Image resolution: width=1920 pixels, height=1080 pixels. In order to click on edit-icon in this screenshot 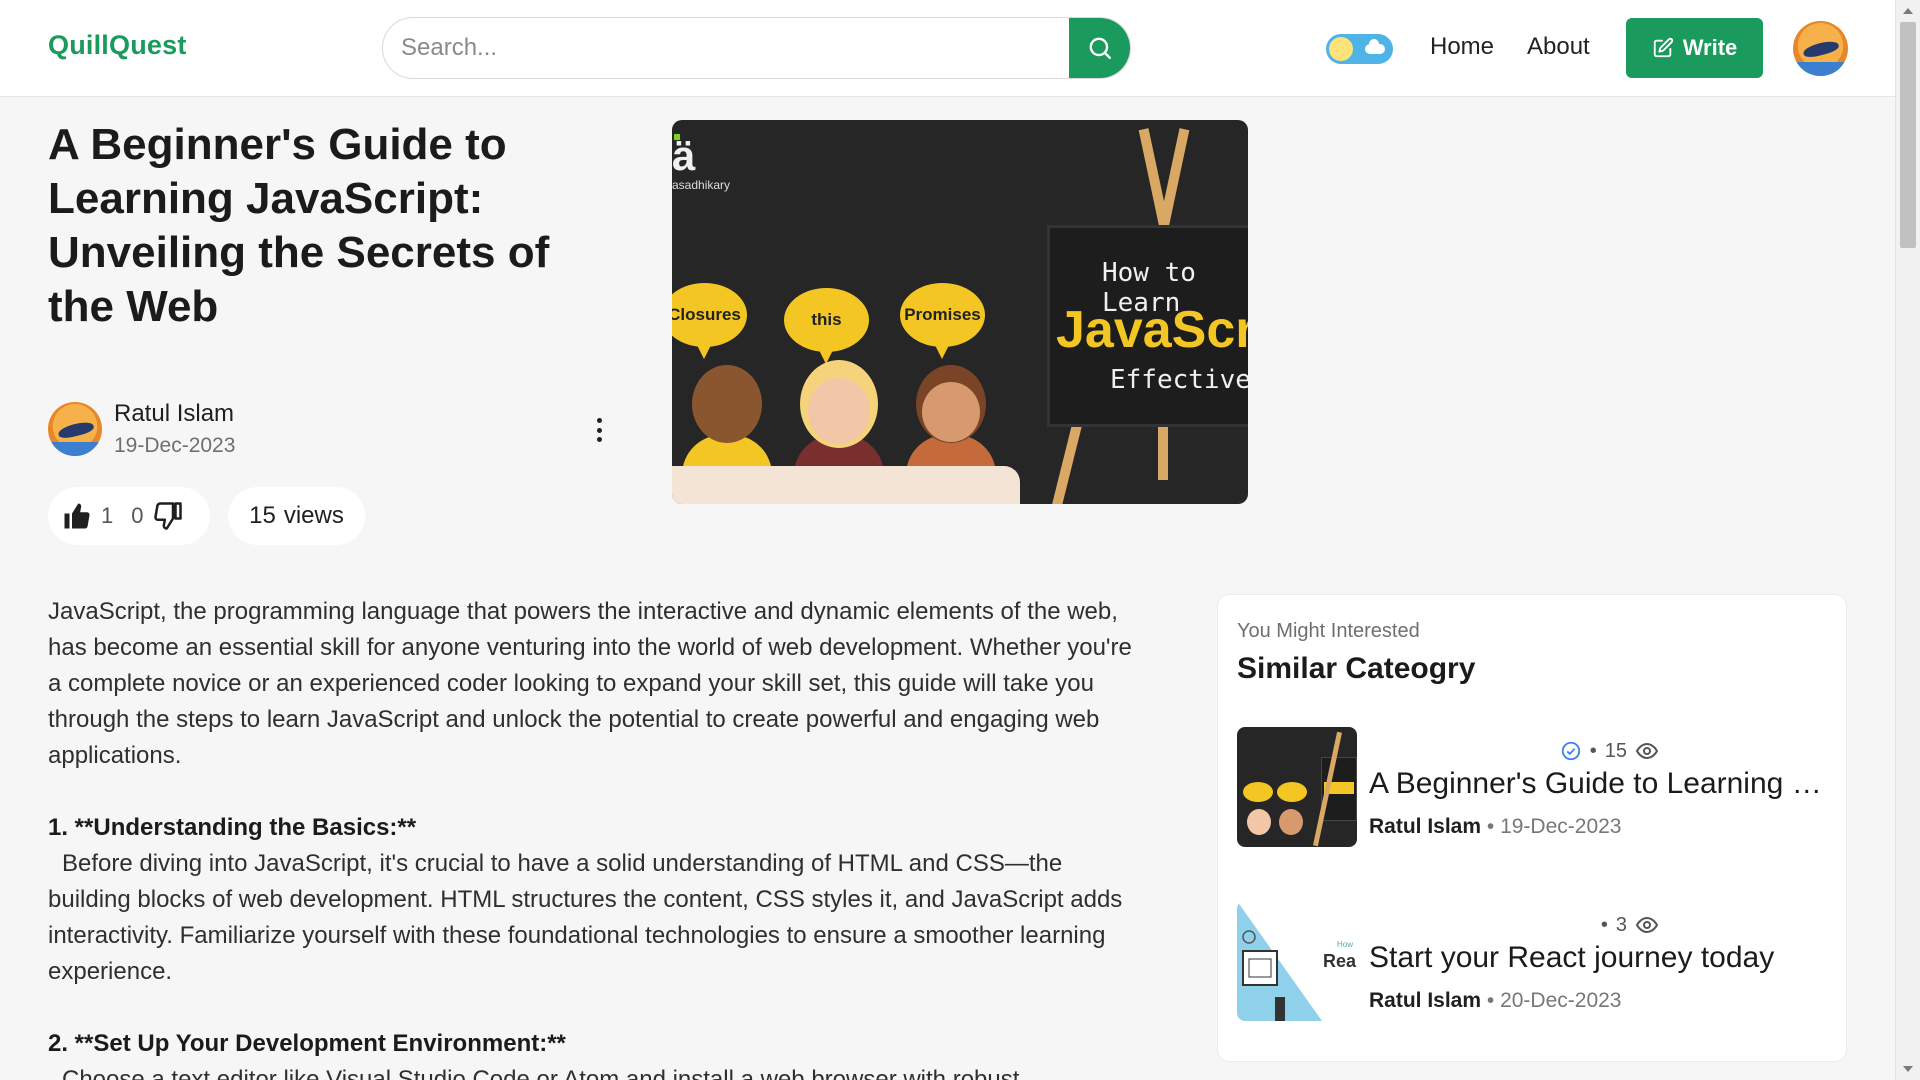, I will do `click(1663, 47)`.